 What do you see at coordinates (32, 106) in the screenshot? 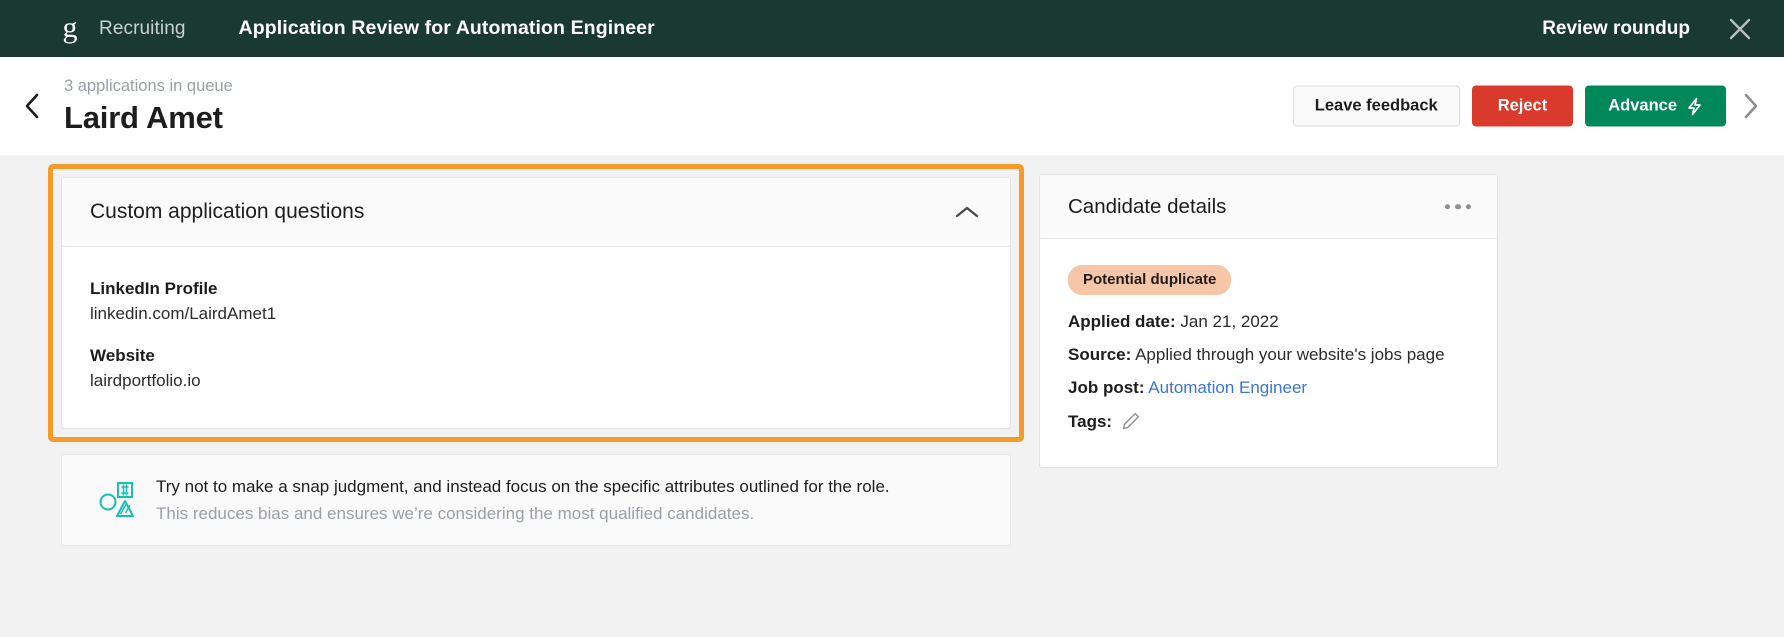
I see `chevron-left-icon` at bounding box center [32, 106].